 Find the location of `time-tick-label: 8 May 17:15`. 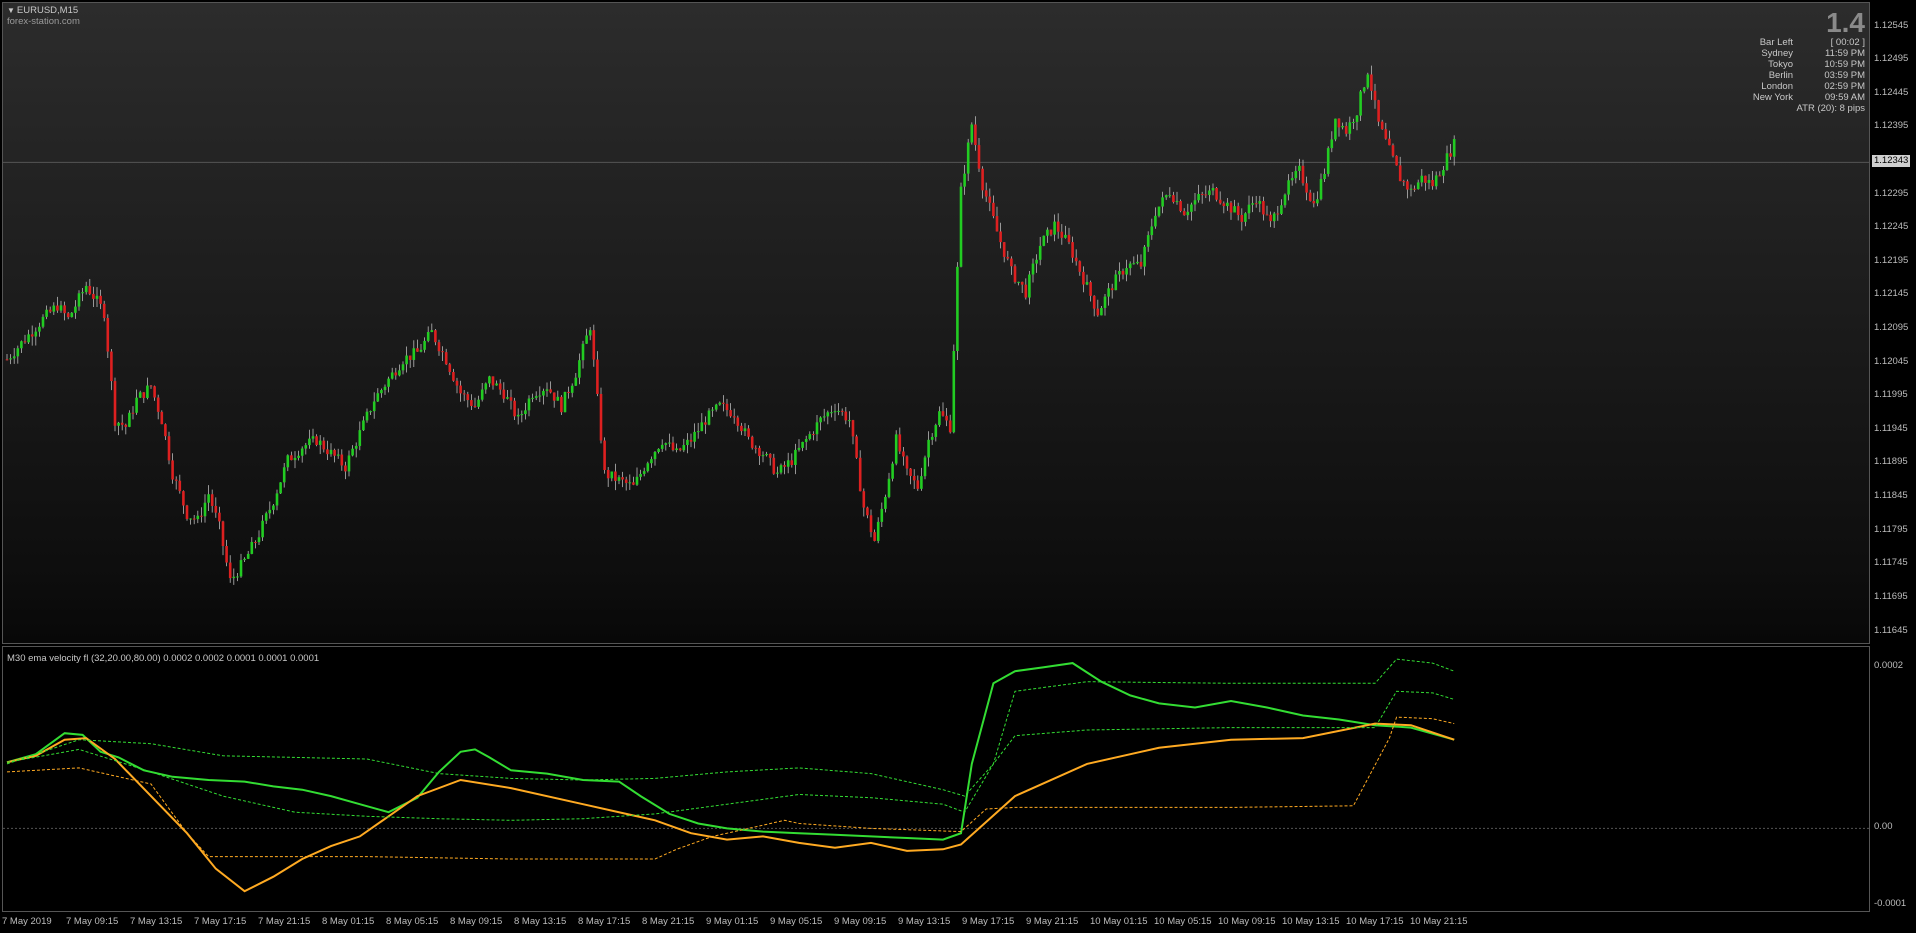

time-tick-label: 8 May 17:15 is located at coordinates (604, 921).